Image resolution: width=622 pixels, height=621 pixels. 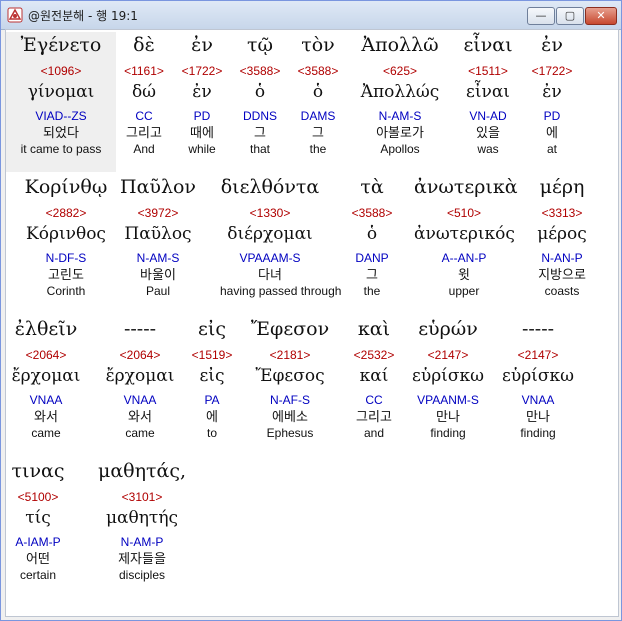 I want to click on lemma: Κόρινθος, so click(x=66, y=234).